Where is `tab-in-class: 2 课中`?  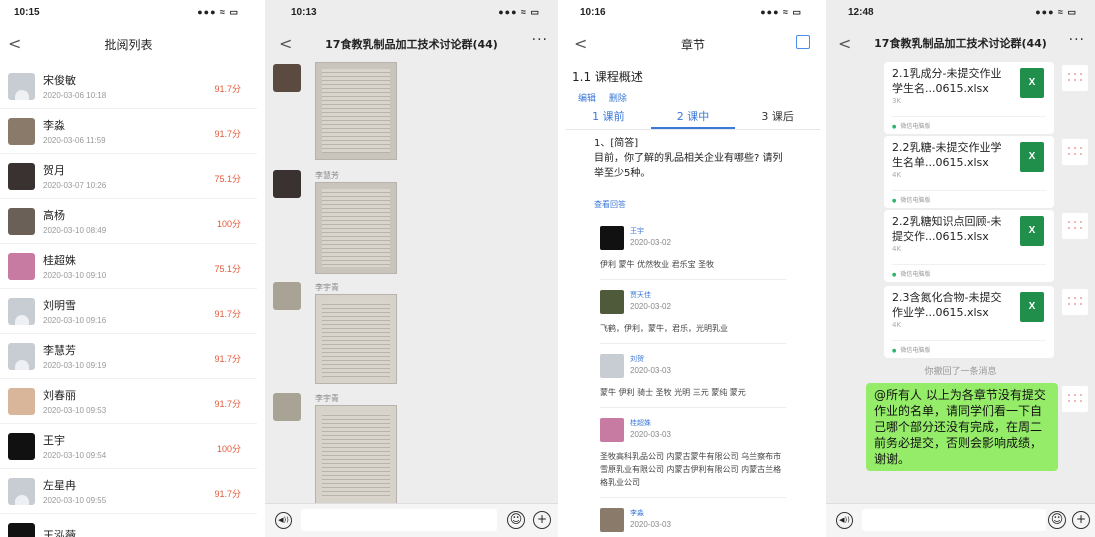 tab-in-class: 2 课中 is located at coordinates (693, 117).